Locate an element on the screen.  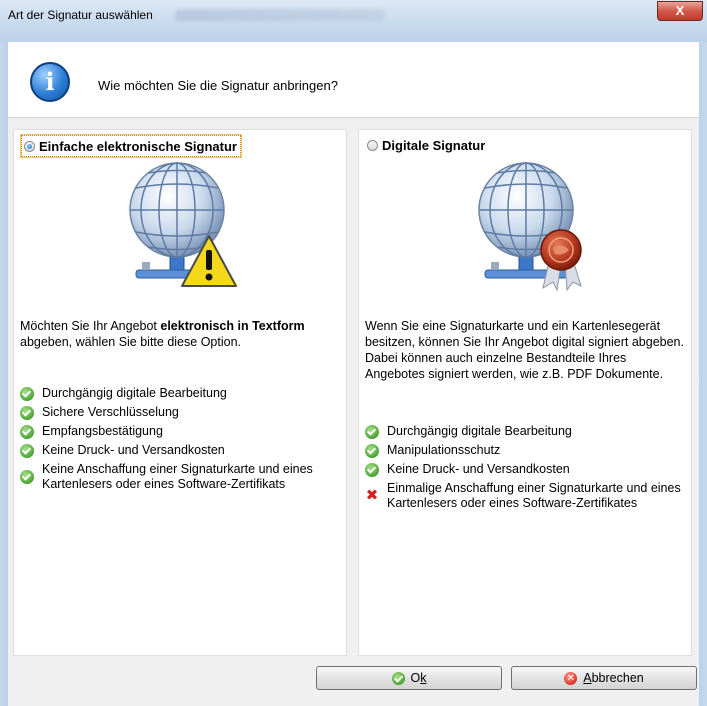
window-title: Art der Signatur auswählen is located at coordinates (80, 15).